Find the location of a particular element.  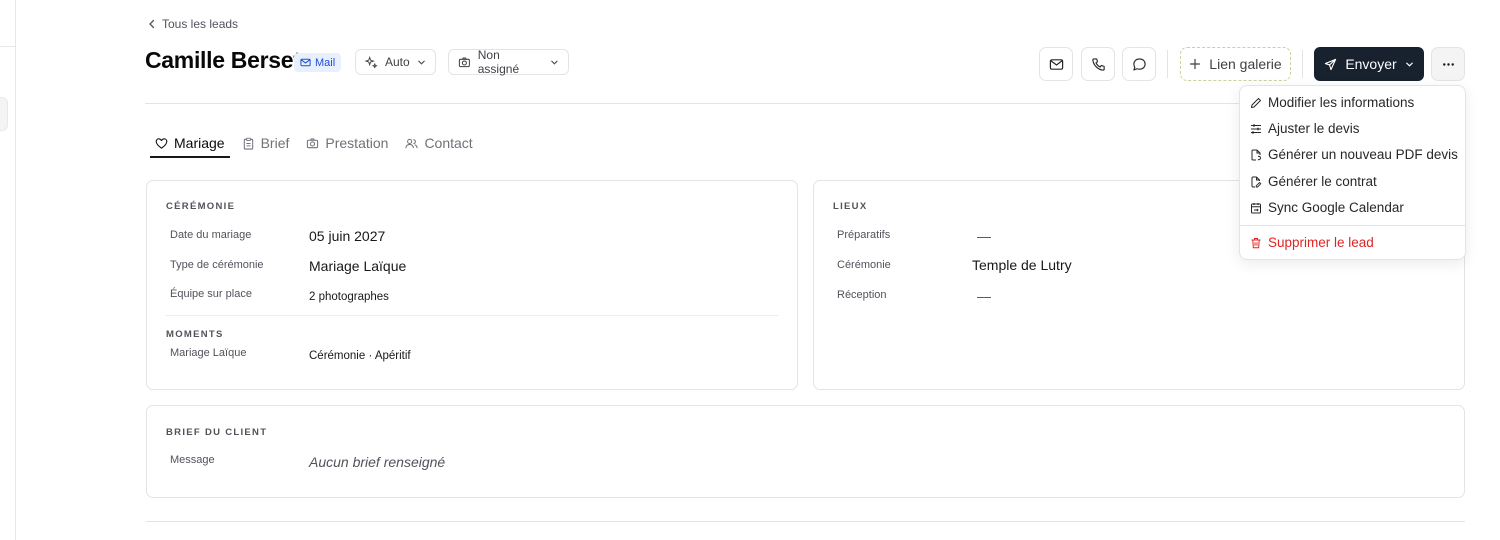

calendar-sync-icon is located at coordinates (1256, 207).